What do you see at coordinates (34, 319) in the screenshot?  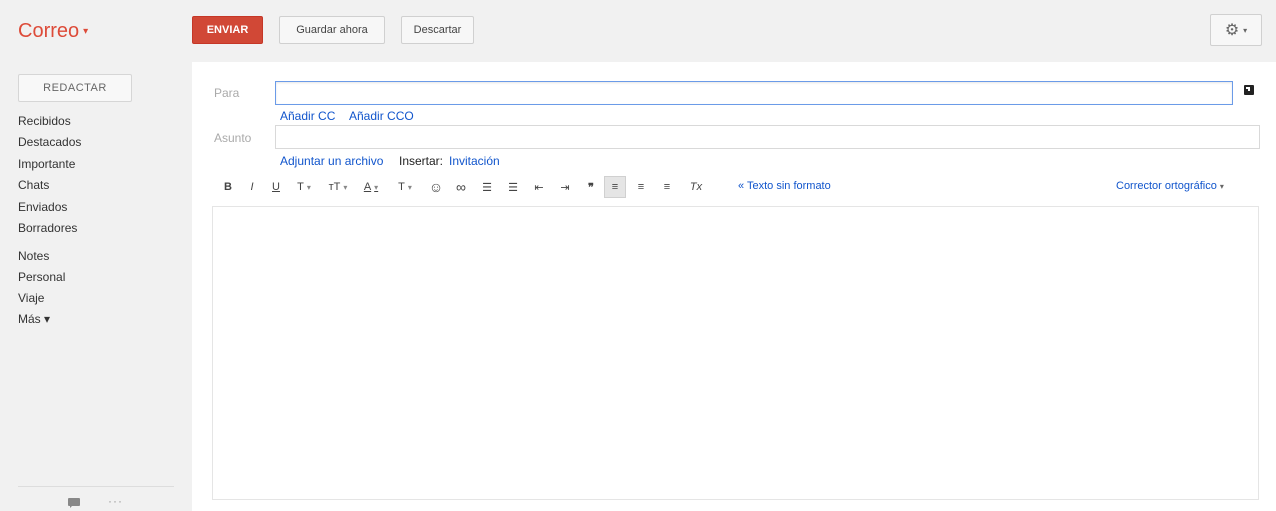 I see `sidebar-item-more: Más ▾` at bounding box center [34, 319].